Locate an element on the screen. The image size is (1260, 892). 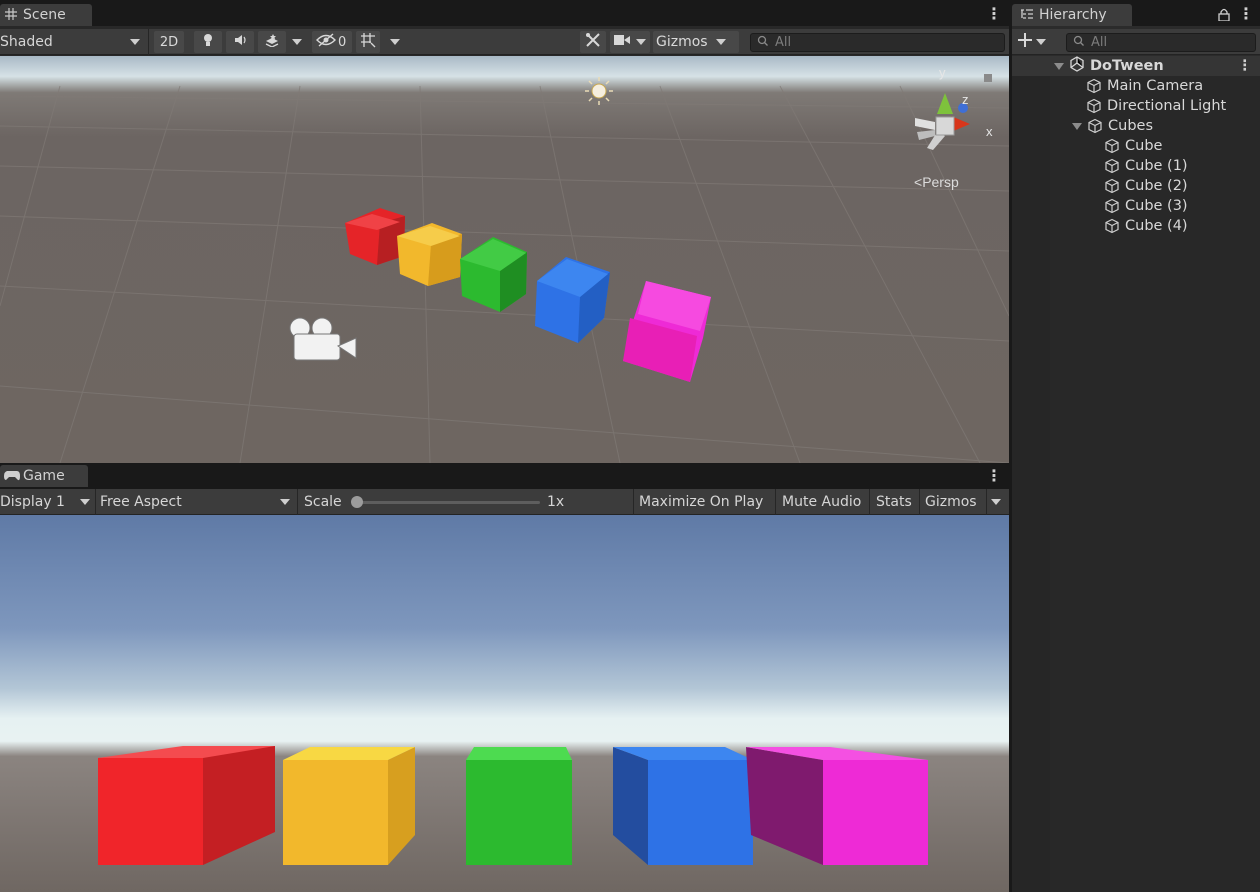
grid-snap-dropdown is located at coordinates (397, 42).